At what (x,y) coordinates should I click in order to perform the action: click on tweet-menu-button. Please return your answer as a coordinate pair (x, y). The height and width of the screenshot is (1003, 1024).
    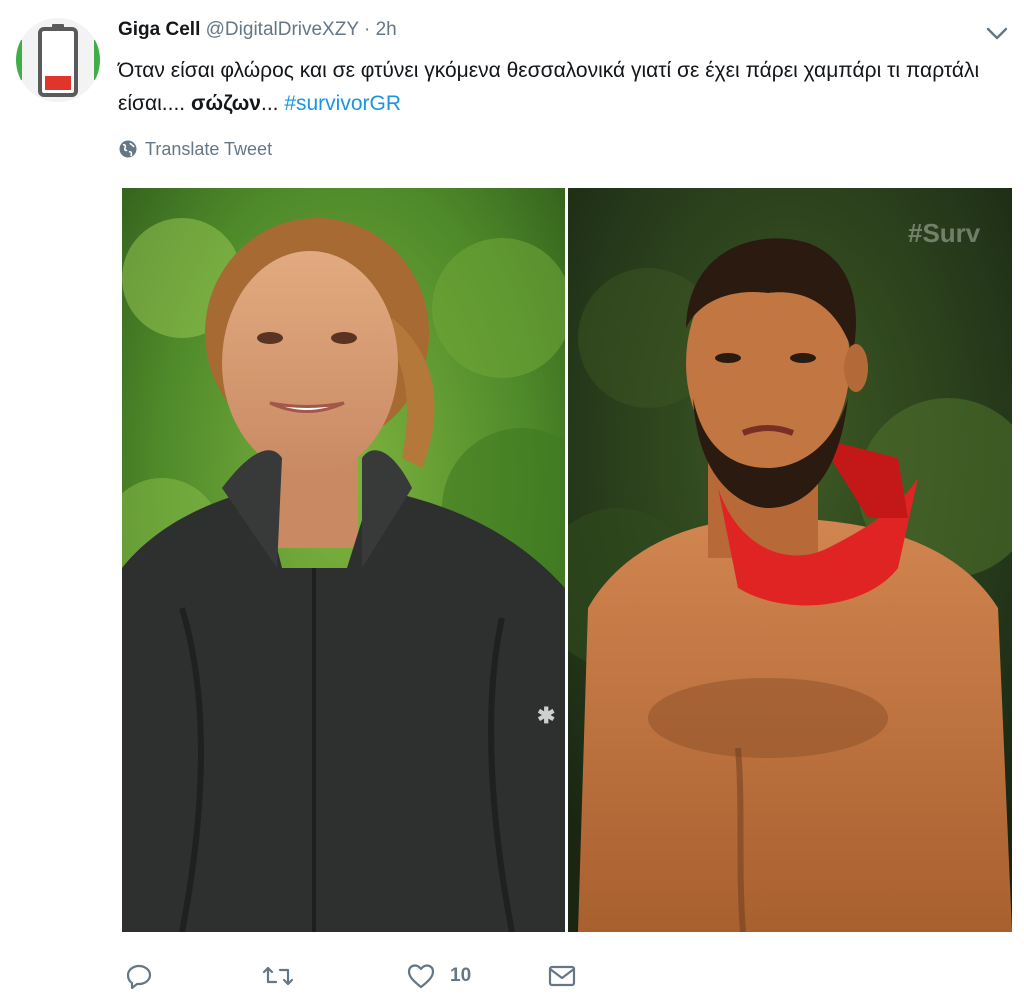
    Looking at the image, I should click on (997, 33).